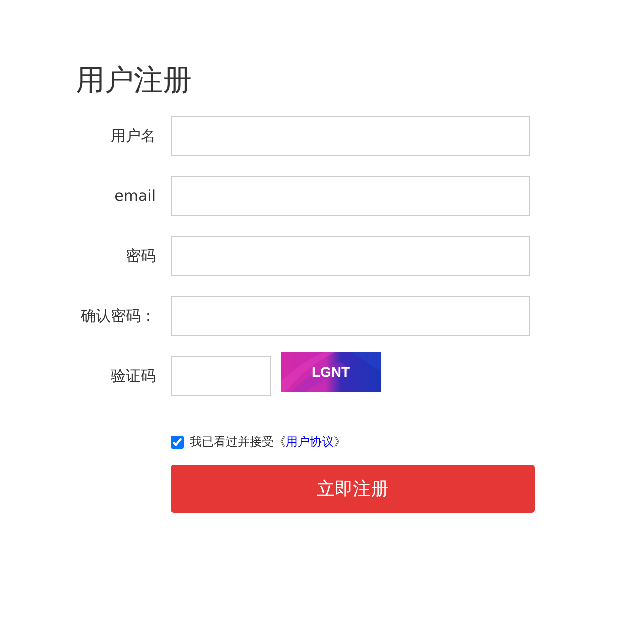 The width and height of the screenshot is (634, 638). Describe the element at coordinates (140, 256) in the screenshot. I see `field-label: 密码` at that location.